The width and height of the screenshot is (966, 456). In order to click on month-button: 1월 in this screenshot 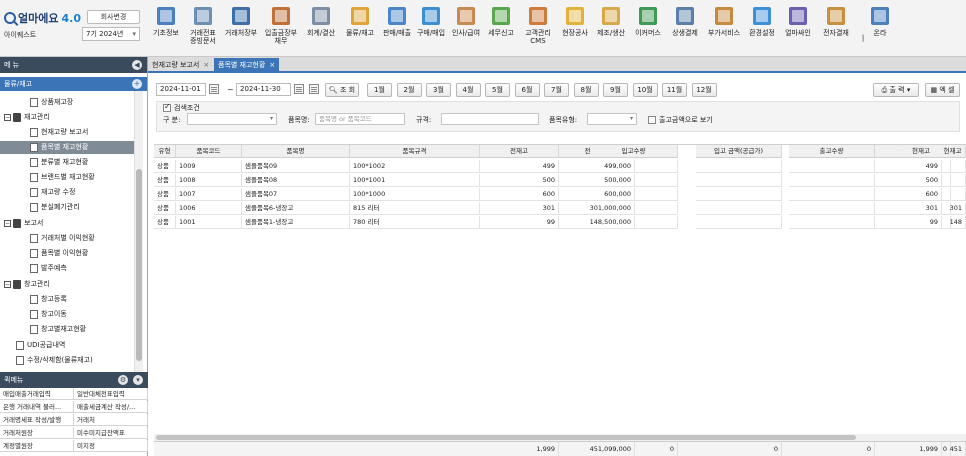, I will do `click(379, 90)`.